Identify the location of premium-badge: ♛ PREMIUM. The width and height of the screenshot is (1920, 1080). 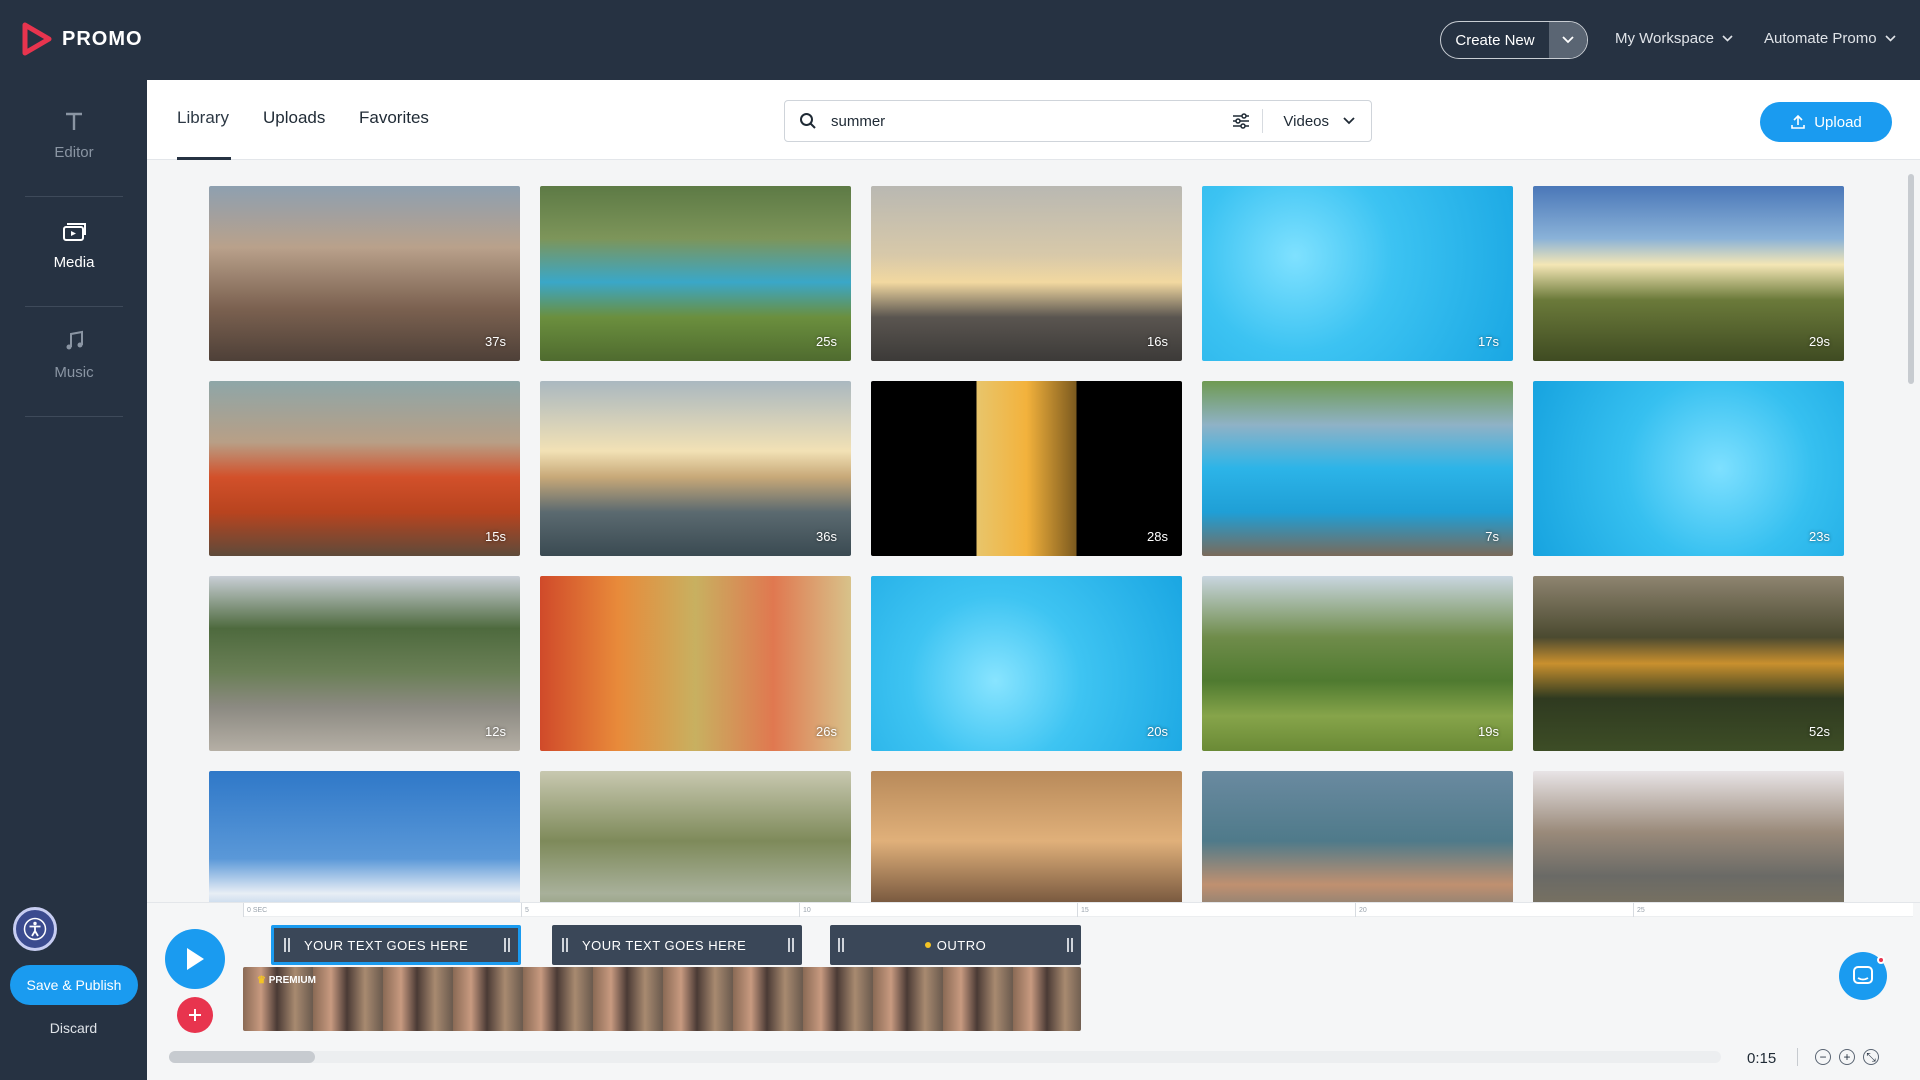
(286, 980).